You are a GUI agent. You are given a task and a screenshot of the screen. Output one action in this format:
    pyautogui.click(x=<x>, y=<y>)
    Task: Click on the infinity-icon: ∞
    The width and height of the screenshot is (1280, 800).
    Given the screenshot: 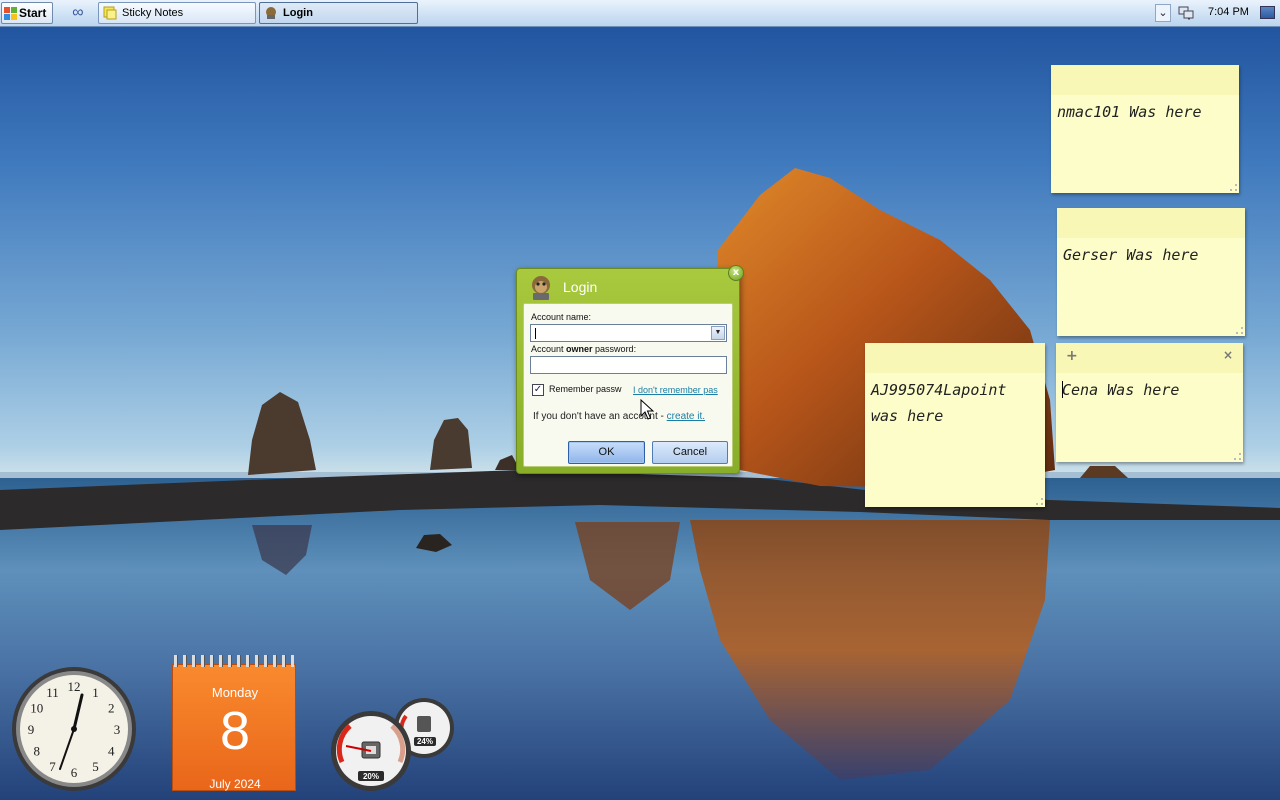 What is the action you would take?
    pyautogui.click(x=78, y=13)
    